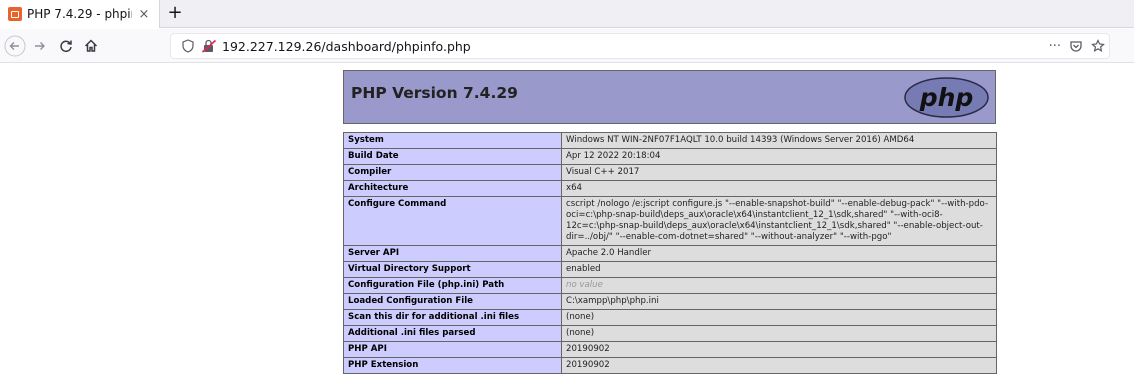  I want to click on info-table-row: PHP API 20190902, so click(670, 349).